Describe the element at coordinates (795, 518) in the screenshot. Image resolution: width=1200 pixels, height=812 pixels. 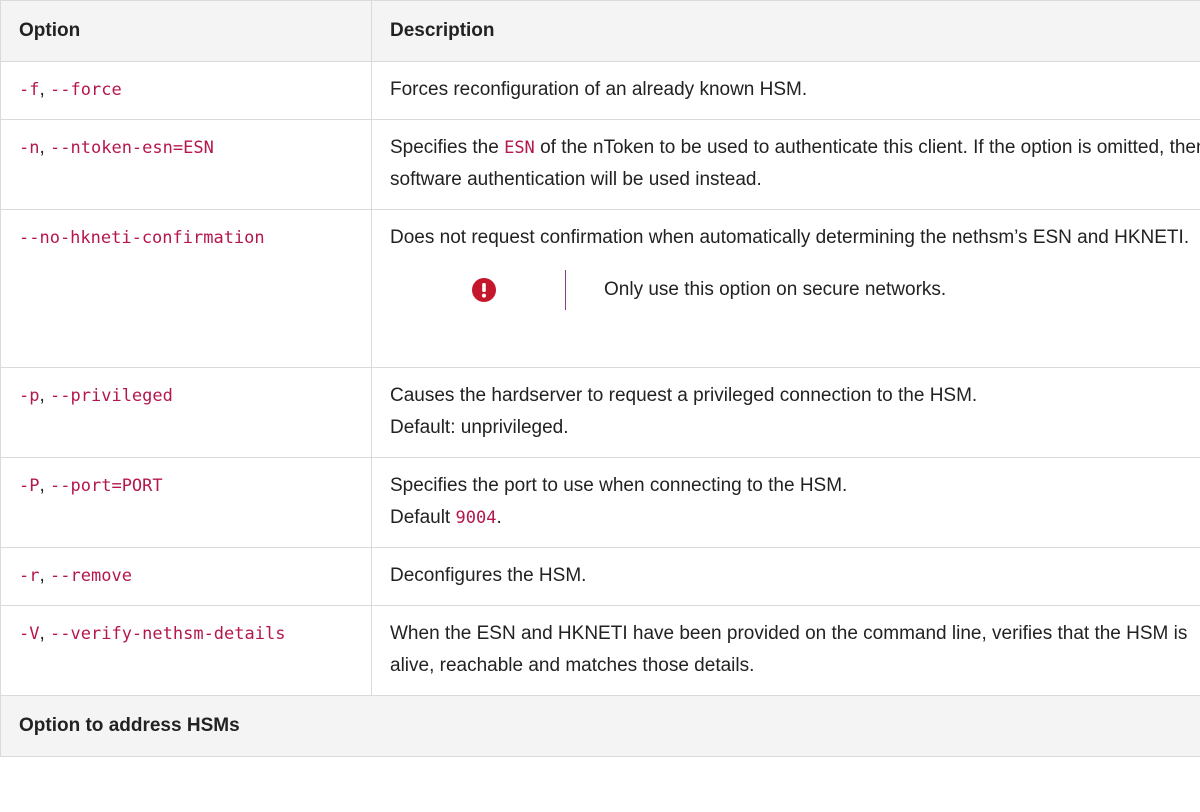
I see `description-default: Default 9004.` at that location.